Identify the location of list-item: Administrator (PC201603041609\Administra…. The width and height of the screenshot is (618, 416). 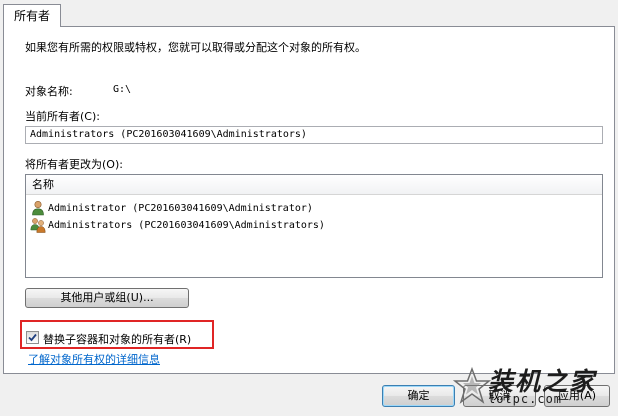
(171, 208).